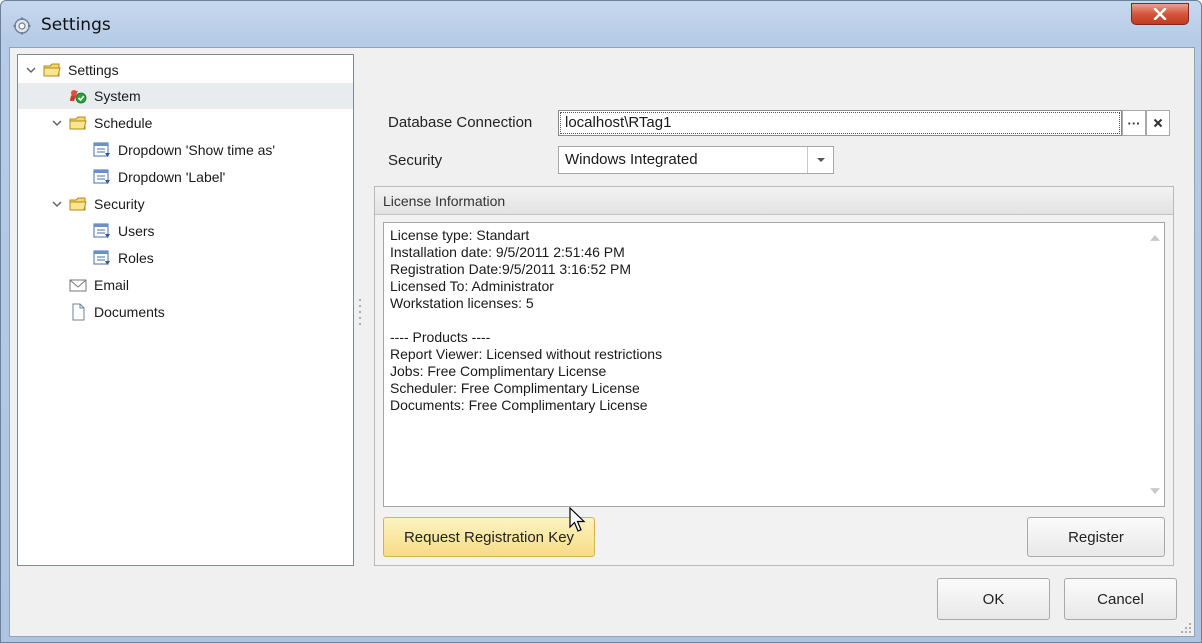 This screenshot has width=1202, height=643. Describe the element at coordinates (185, 285) in the screenshot. I see `tree-item-email: Email` at that location.